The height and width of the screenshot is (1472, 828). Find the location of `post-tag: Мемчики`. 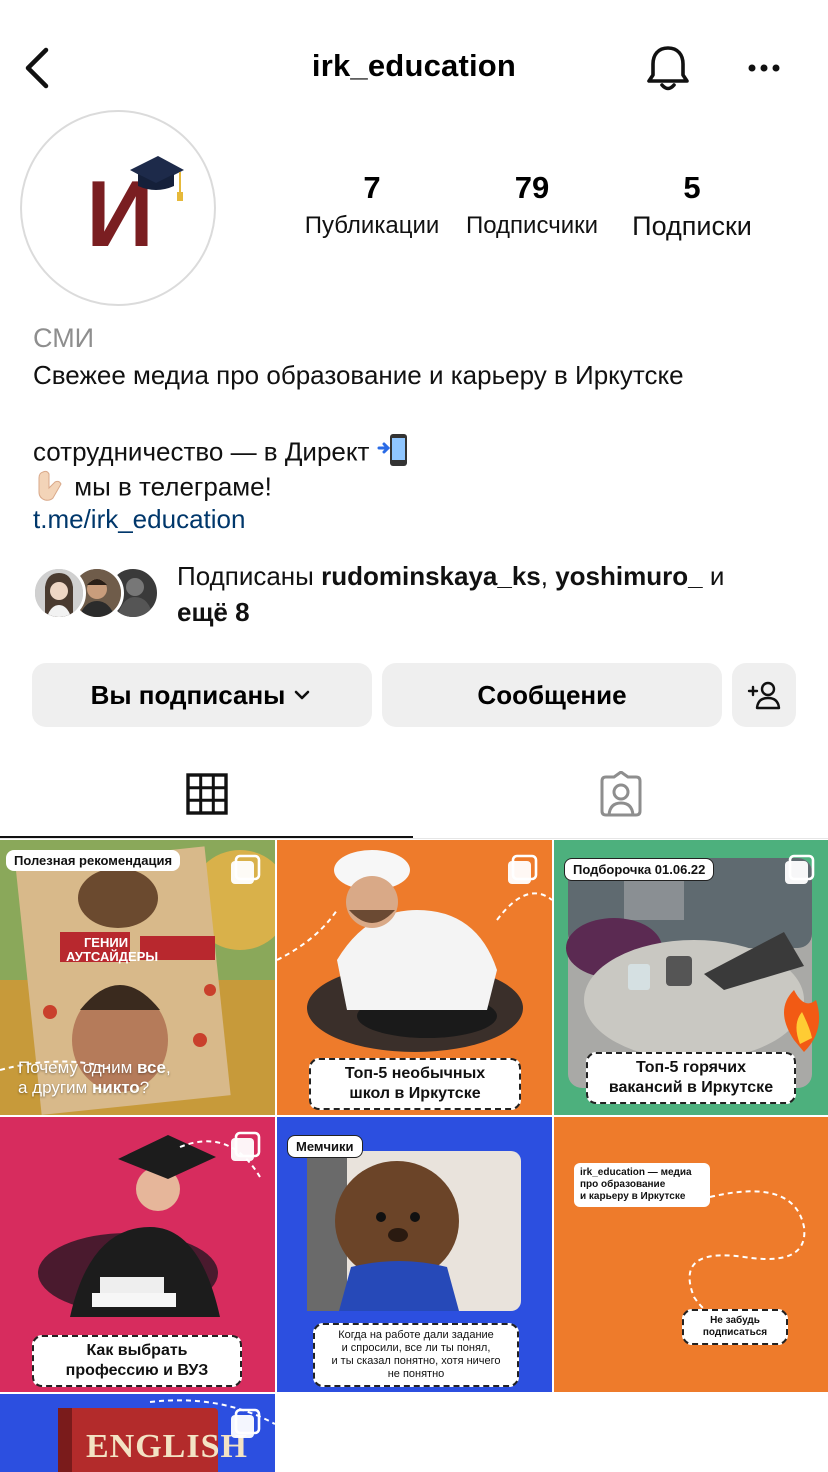

post-tag: Мемчики is located at coordinates (325, 1146).